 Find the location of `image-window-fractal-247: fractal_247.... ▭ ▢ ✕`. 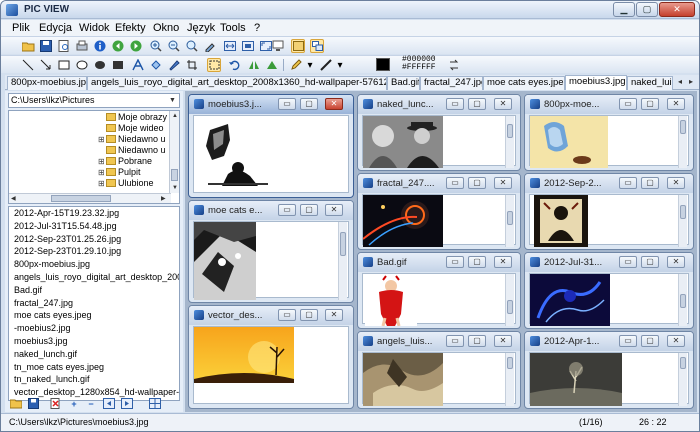

image-window-fractal-247: fractal_247.... ▭ ▢ ✕ is located at coordinates (439, 211).